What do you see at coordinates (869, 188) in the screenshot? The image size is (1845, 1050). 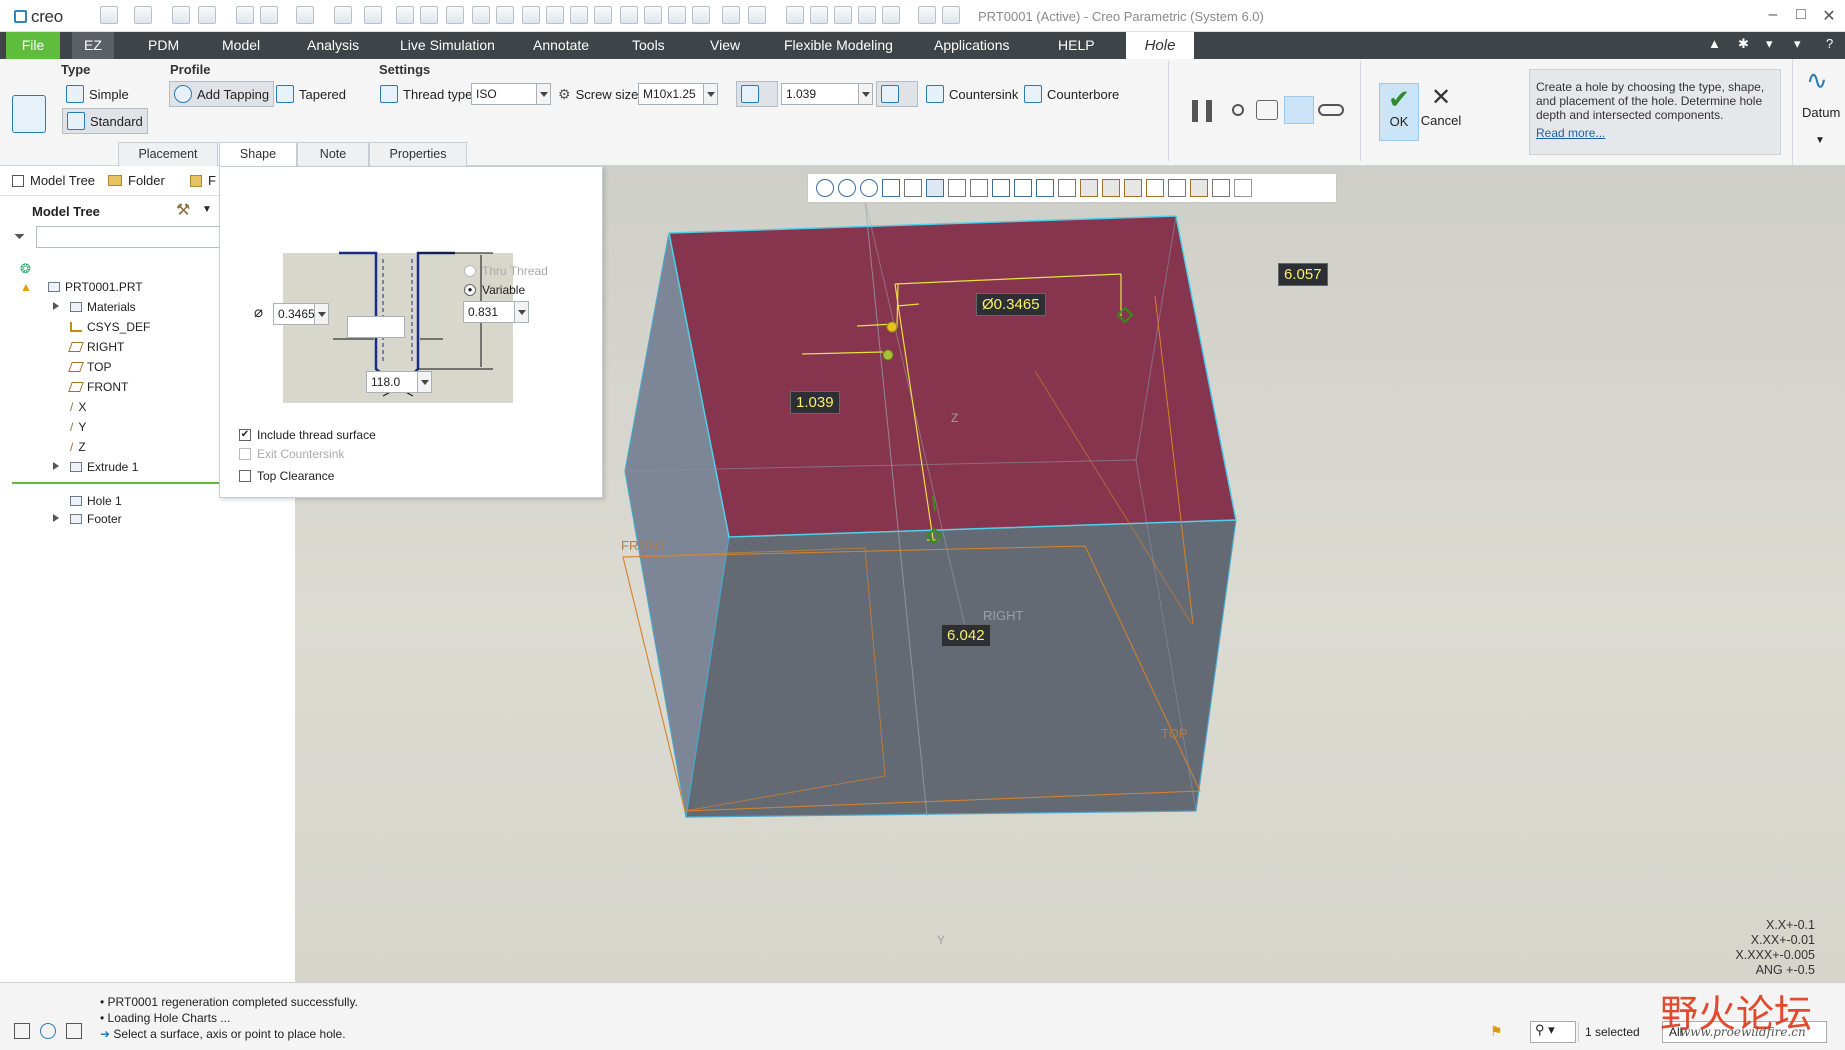 I see `zoom-out-icon` at bounding box center [869, 188].